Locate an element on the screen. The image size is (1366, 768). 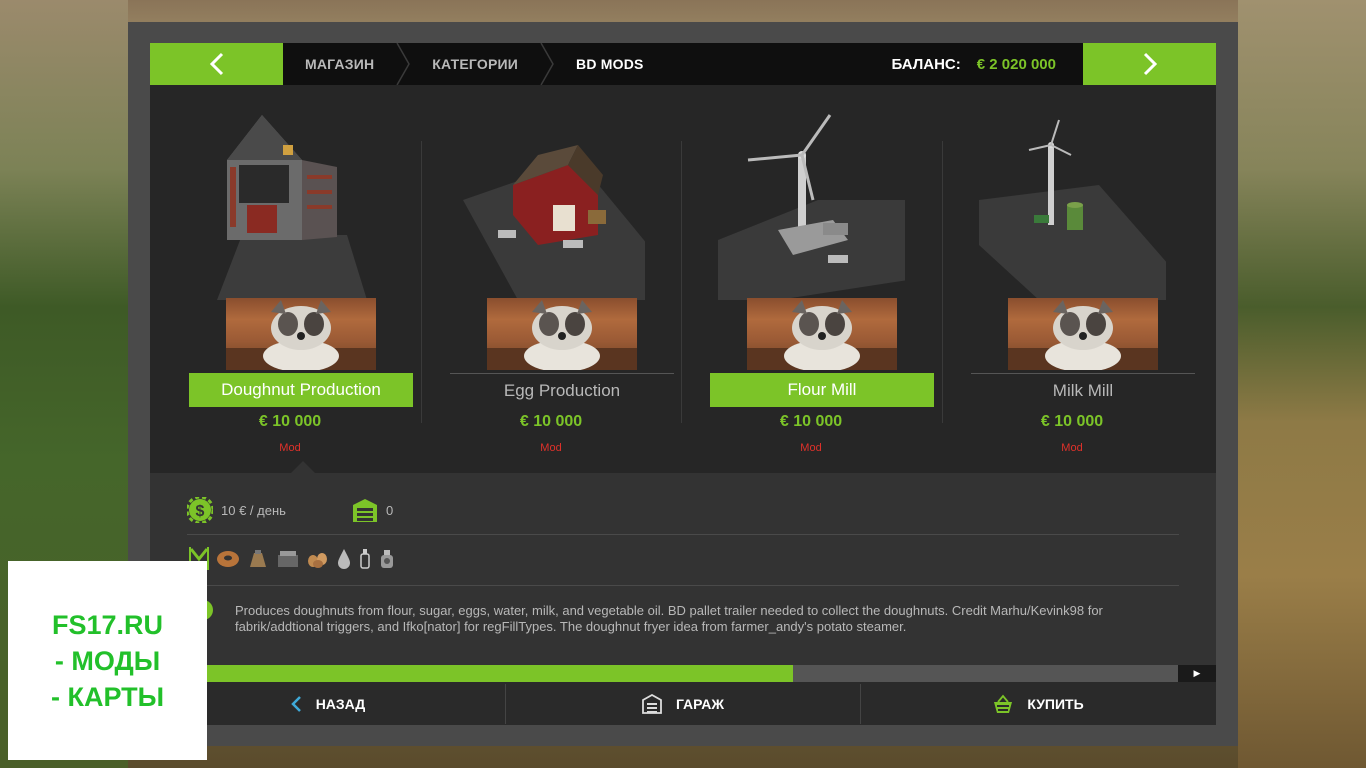
balance-value: € 2 020 000 is located at coordinates (1016, 64).